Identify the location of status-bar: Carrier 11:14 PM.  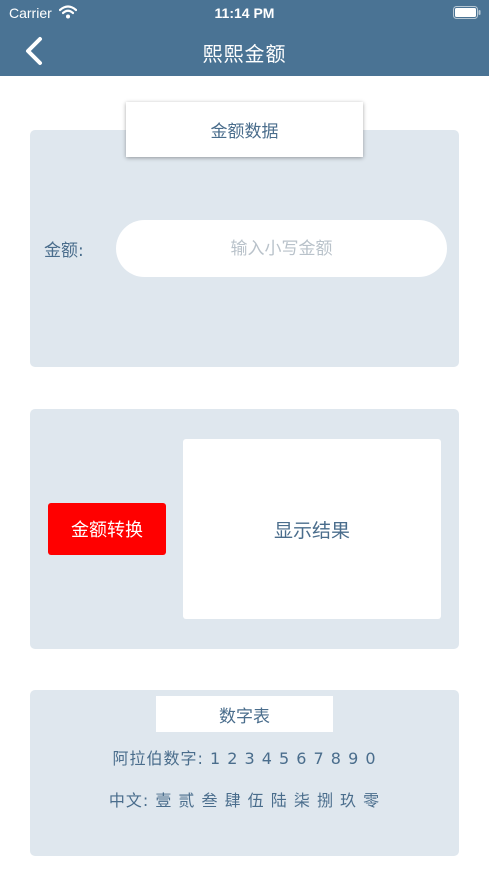
(244, 13).